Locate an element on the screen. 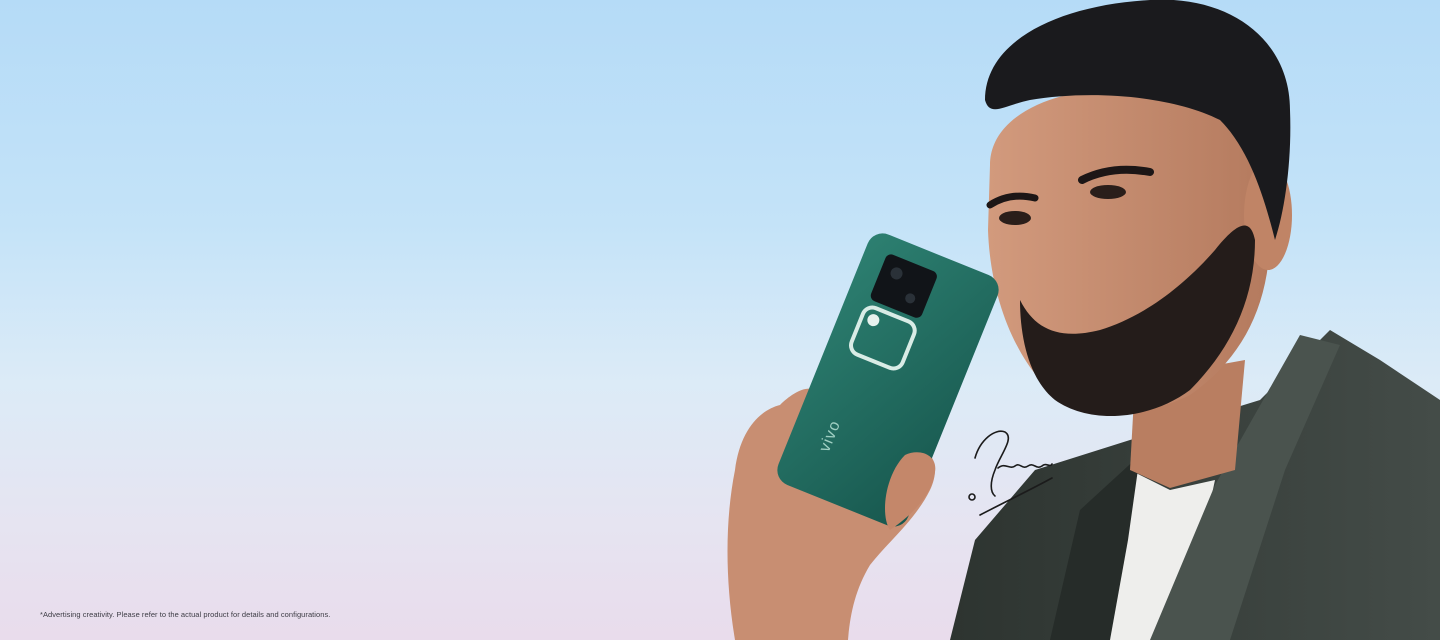 This screenshot has width=1440, height=640. eye-right is located at coordinates (1108, 192).